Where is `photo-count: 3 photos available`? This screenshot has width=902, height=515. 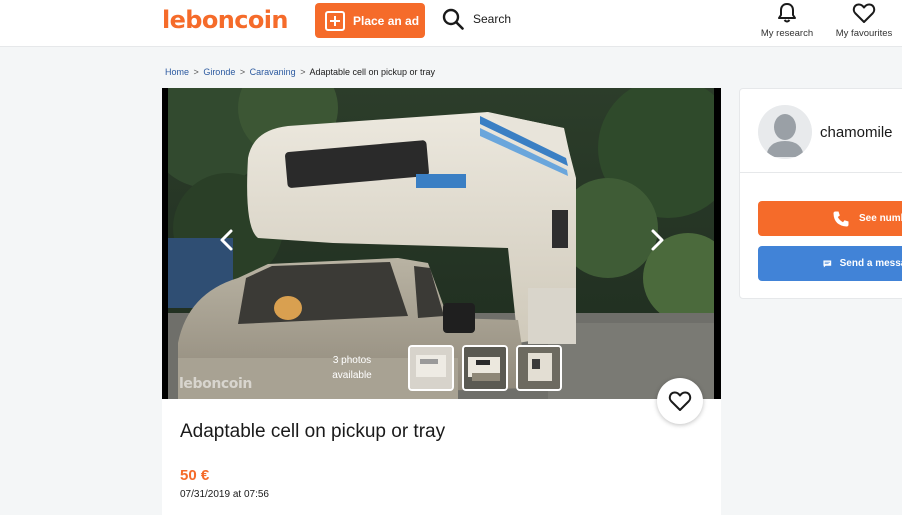
photo-count: 3 photos available is located at coordinates (352, 368).